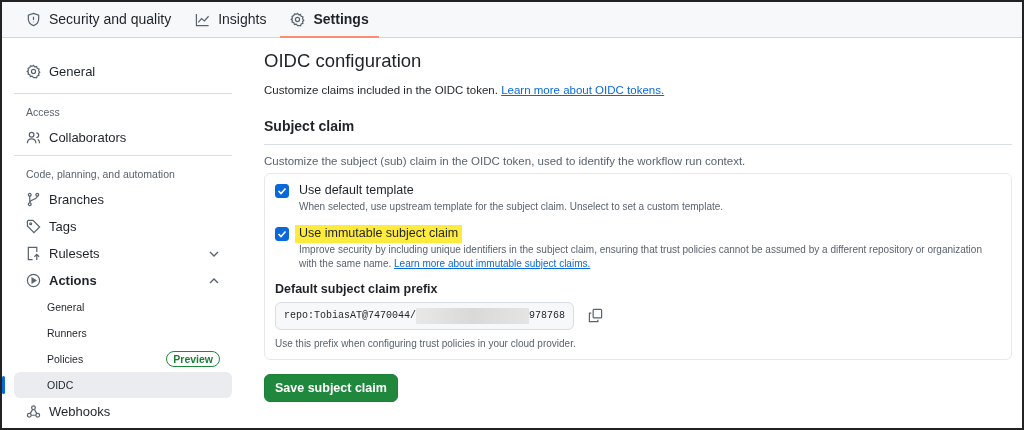 The height and width of the screenshot is (430, 1024). I want to click on option-label: Use default template, so click(356, 190).